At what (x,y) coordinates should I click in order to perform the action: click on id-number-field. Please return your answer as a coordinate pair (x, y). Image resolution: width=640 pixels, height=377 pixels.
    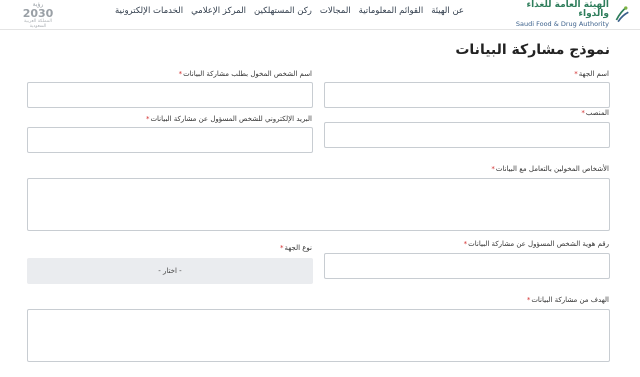
    Looking at the image, I should click on (467, 266).